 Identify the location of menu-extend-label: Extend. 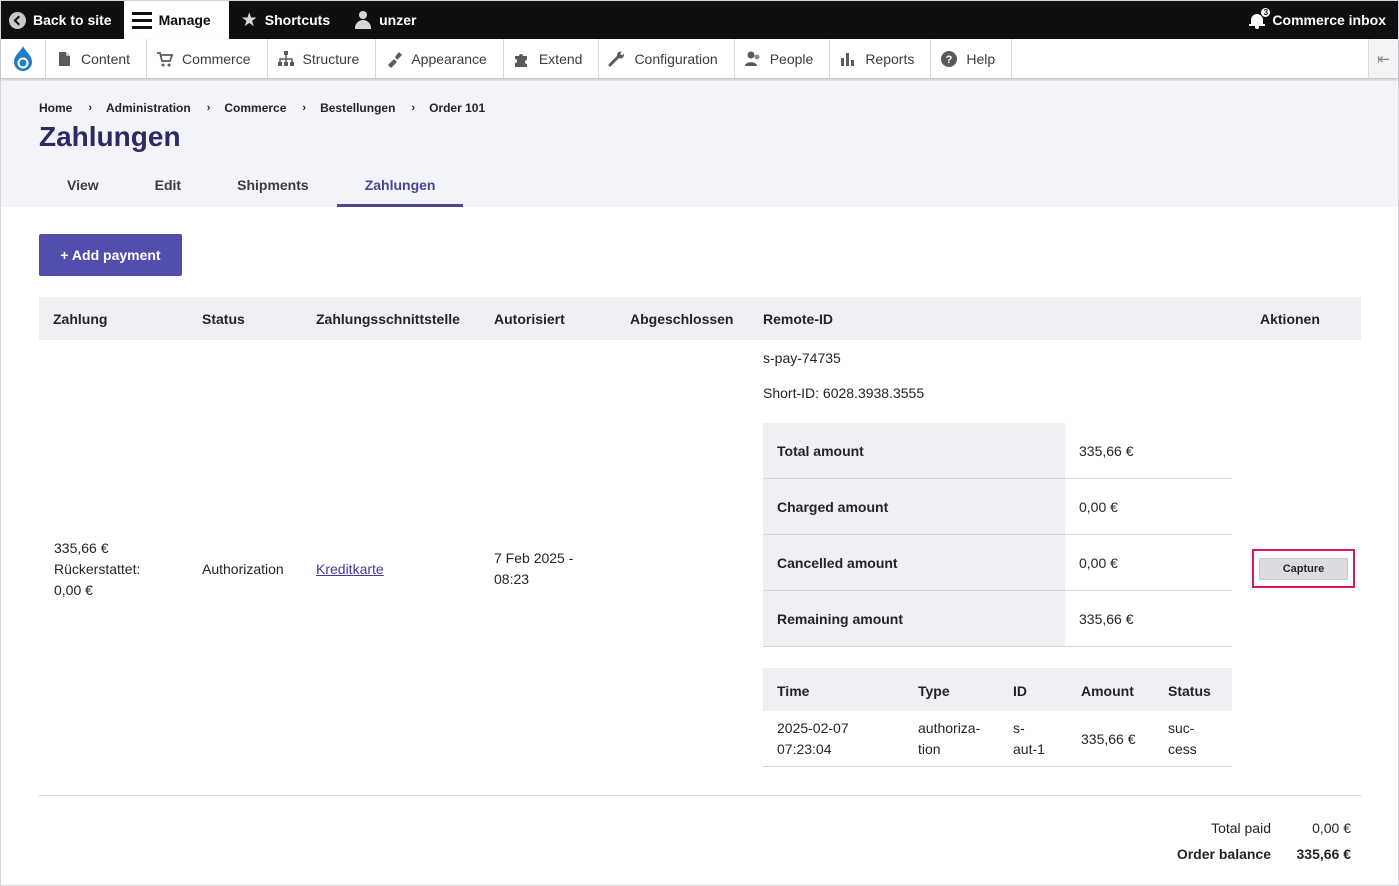
(560, 58).